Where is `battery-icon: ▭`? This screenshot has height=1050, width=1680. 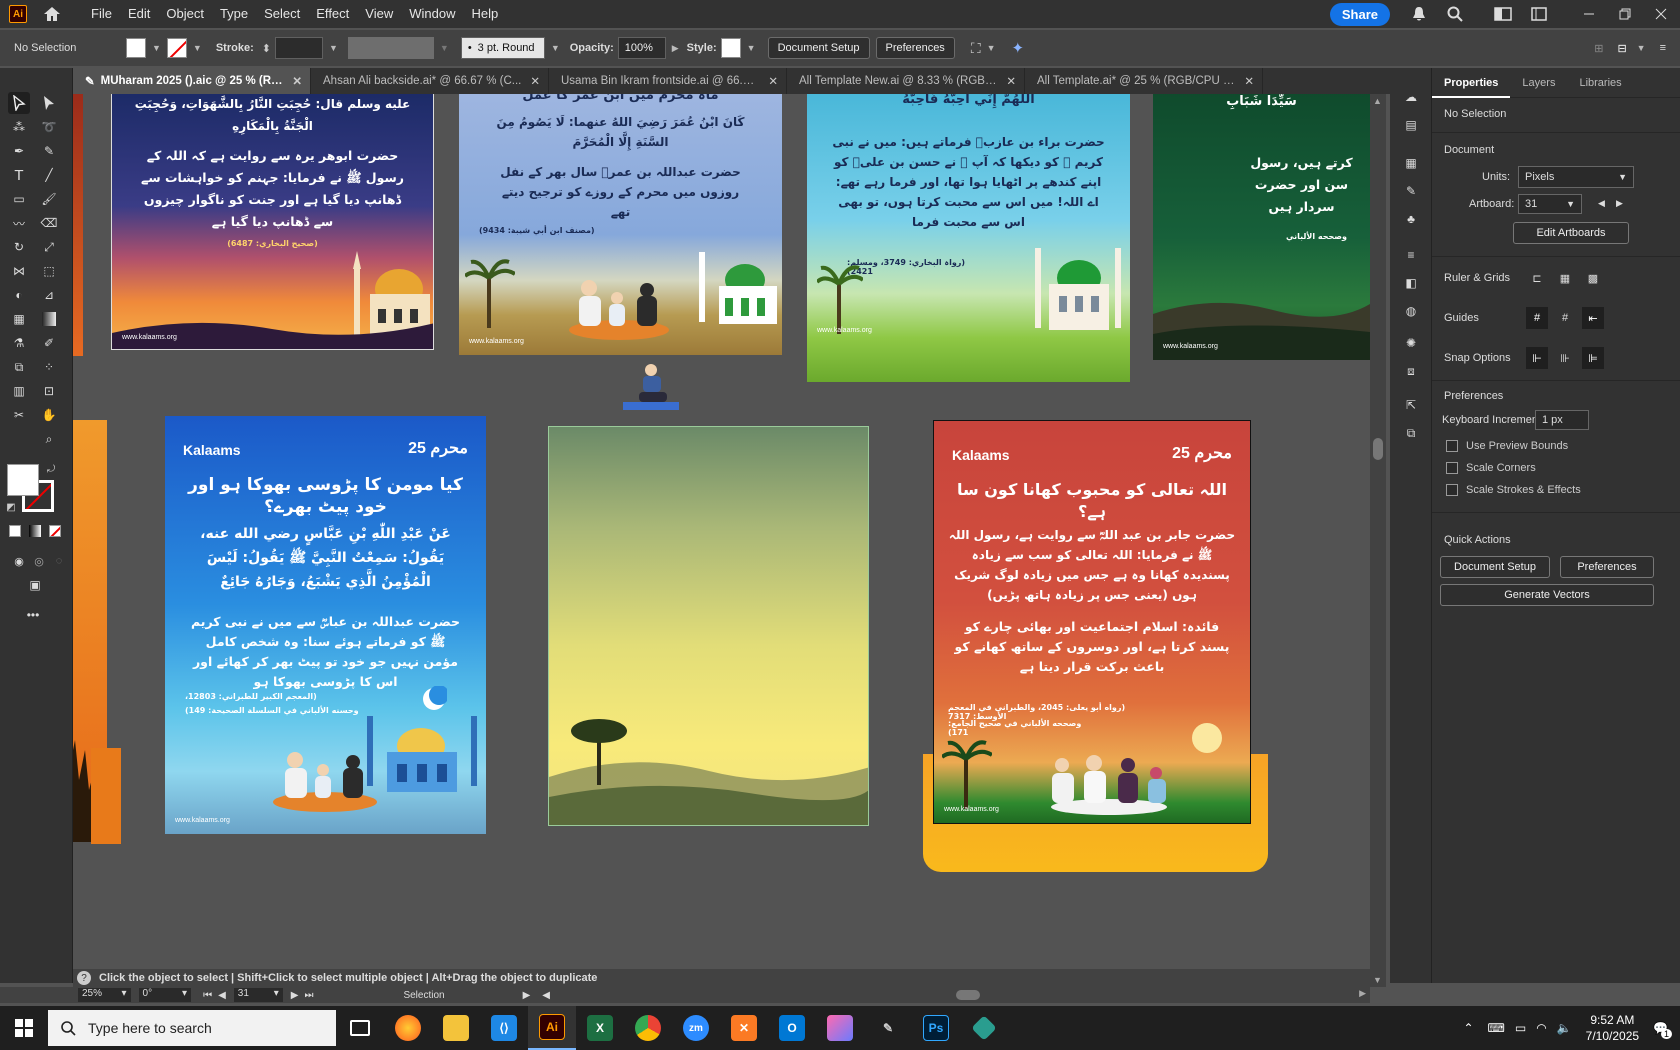 battery-icon: ▭ is located at coordinates (1520, 1028).